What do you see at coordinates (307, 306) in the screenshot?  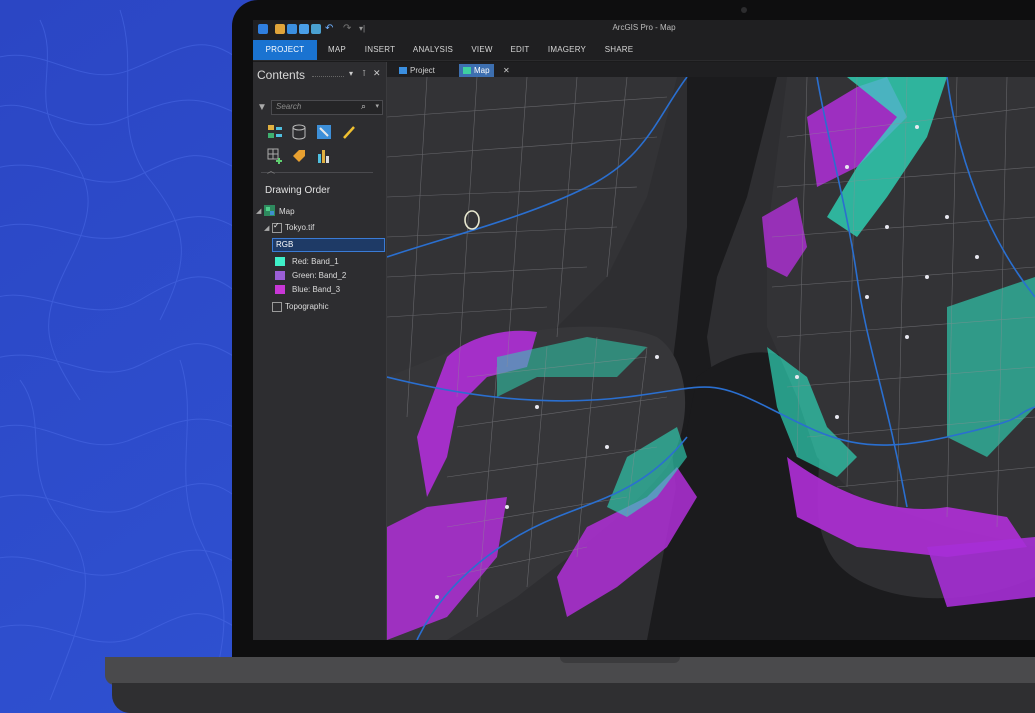 I see `basemap-layer-label: Topographic` at bounding box center [307, 306].